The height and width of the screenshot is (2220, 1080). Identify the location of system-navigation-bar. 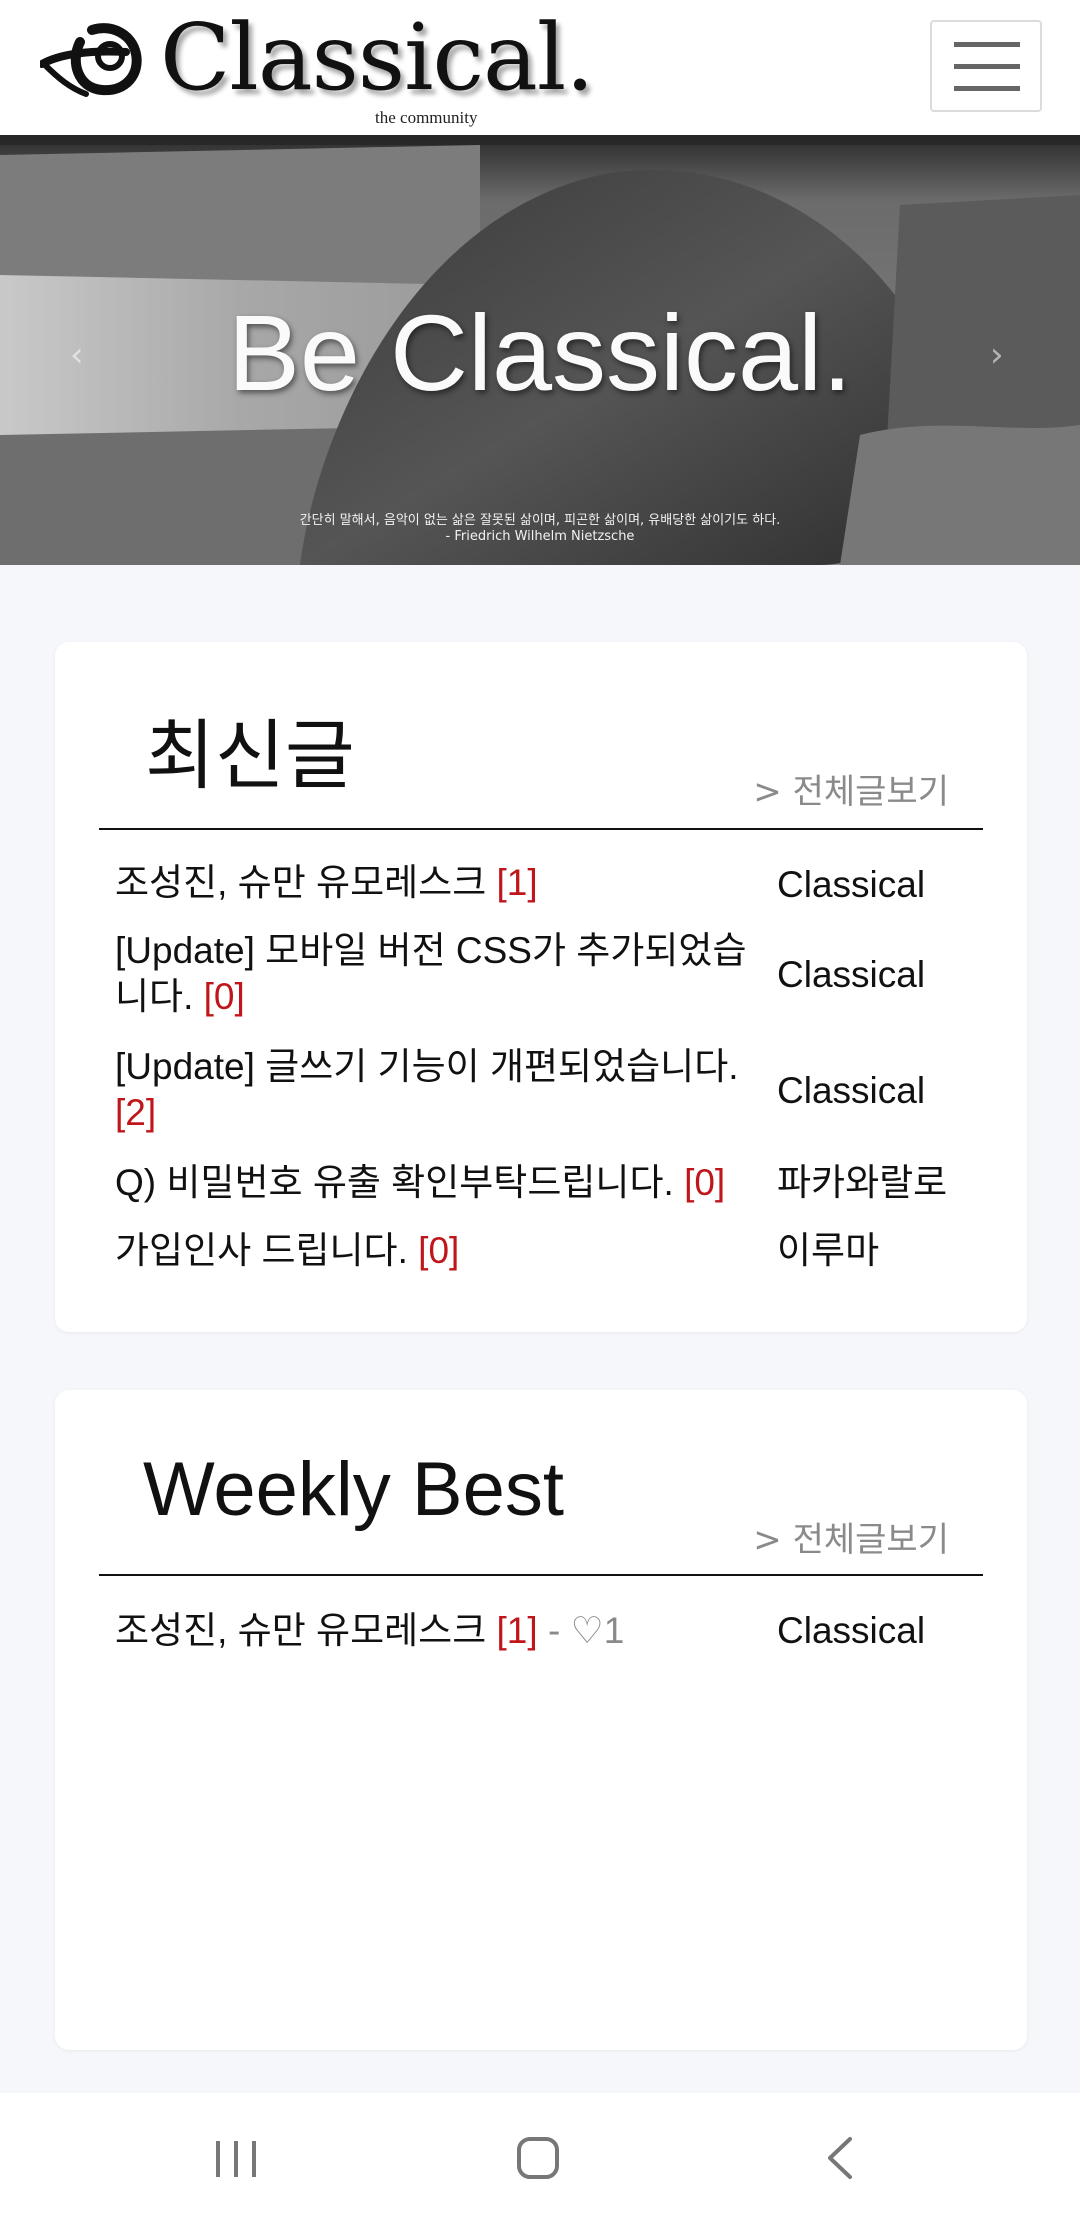
(540, 2156).